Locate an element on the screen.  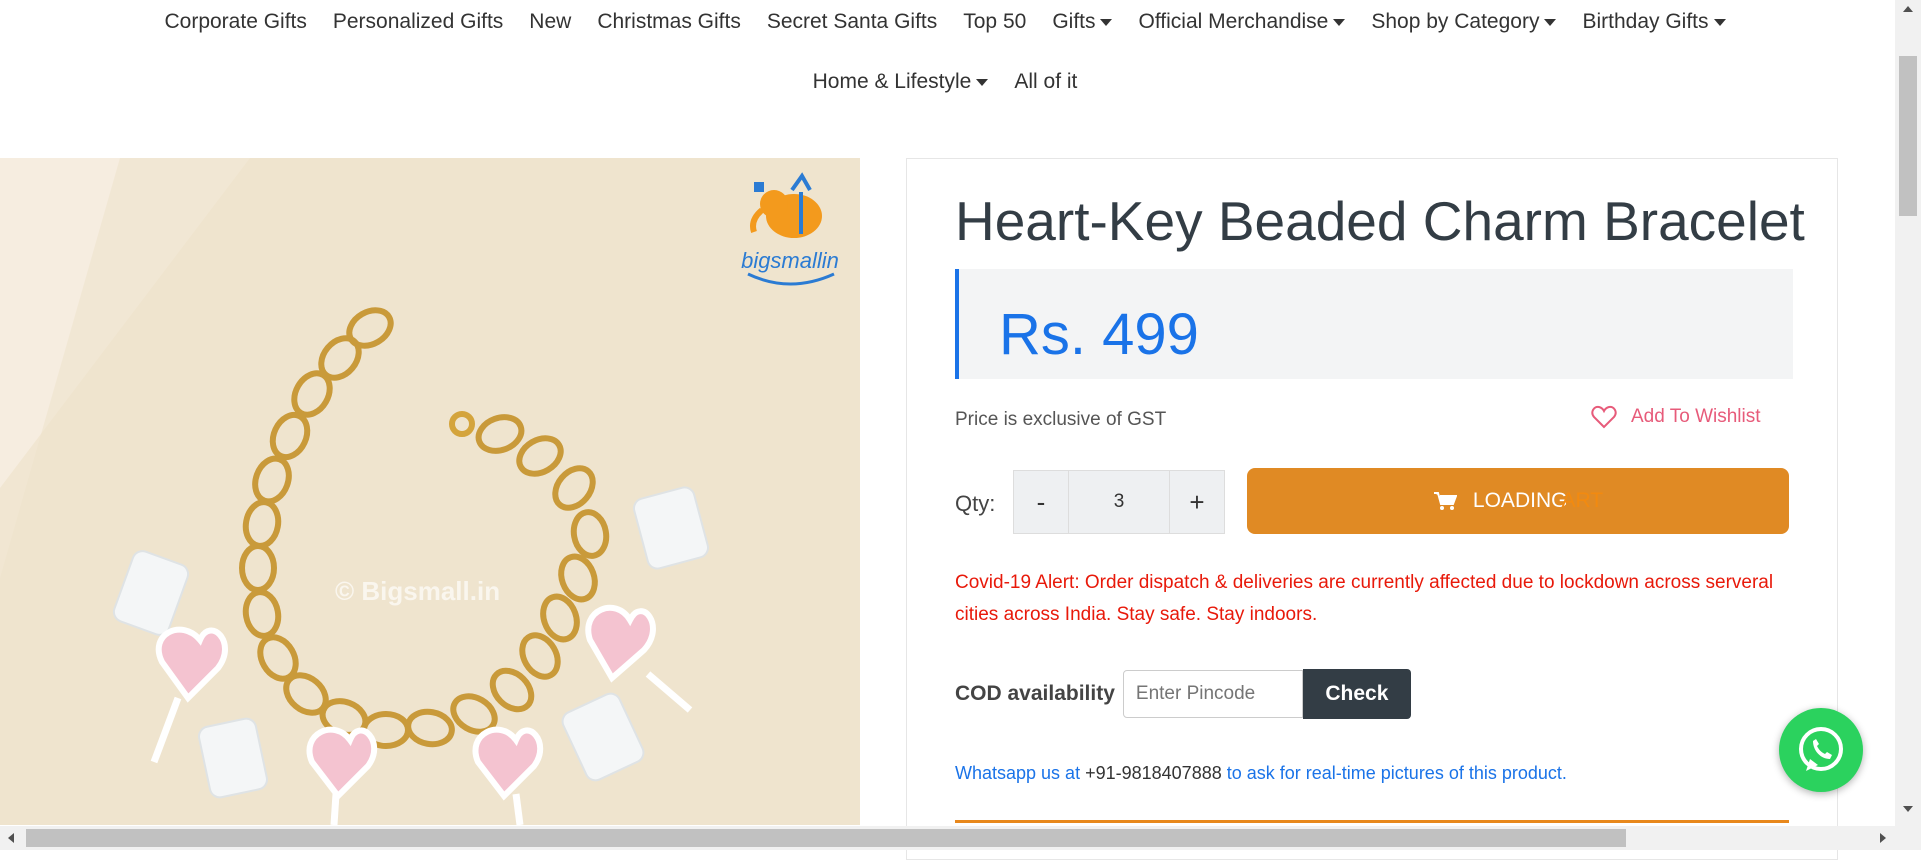
scroll-left-arrow-icon is located at coordinates (11, 838).